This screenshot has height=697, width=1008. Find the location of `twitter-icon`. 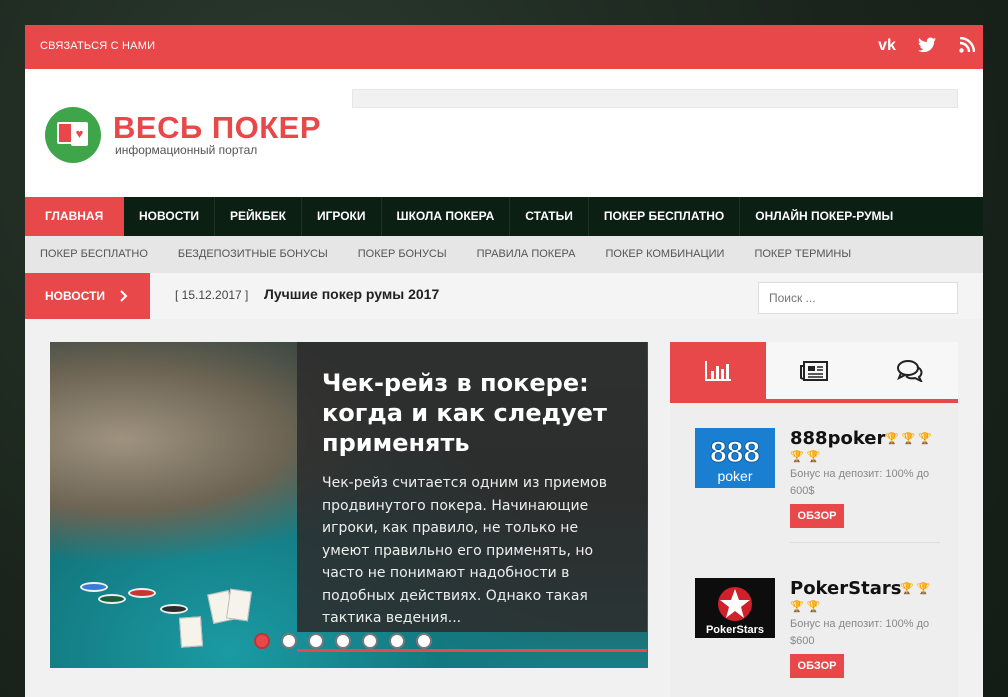

twitter-icon is located at coordinates (927, 47).